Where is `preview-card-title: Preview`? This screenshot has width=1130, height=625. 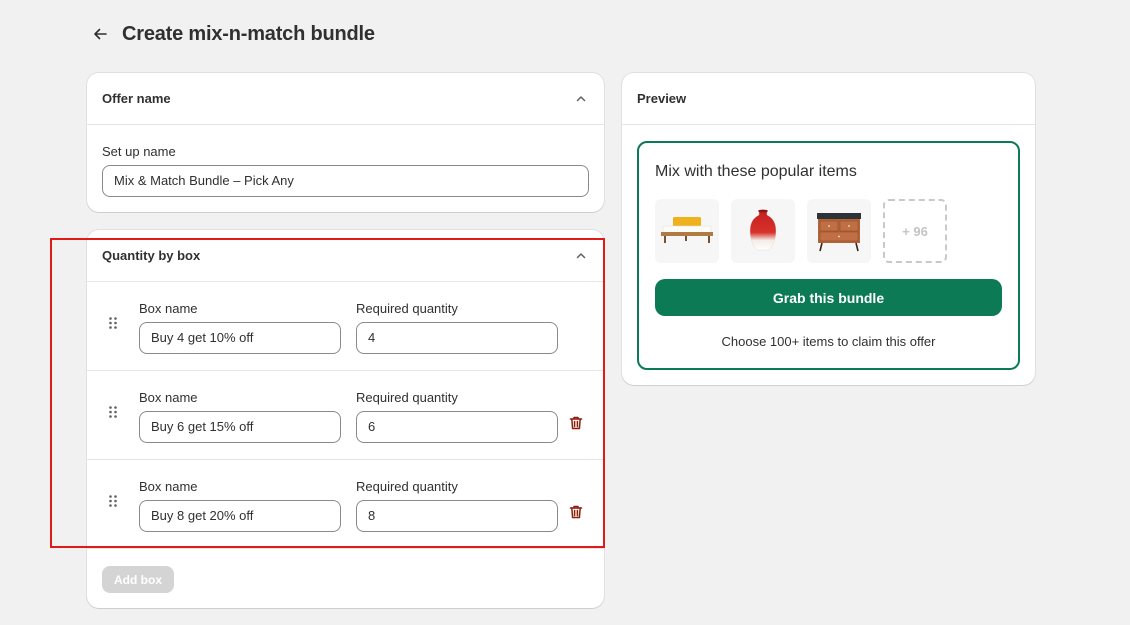
preview-card-title: Preview is located at coordinates (662, 98).